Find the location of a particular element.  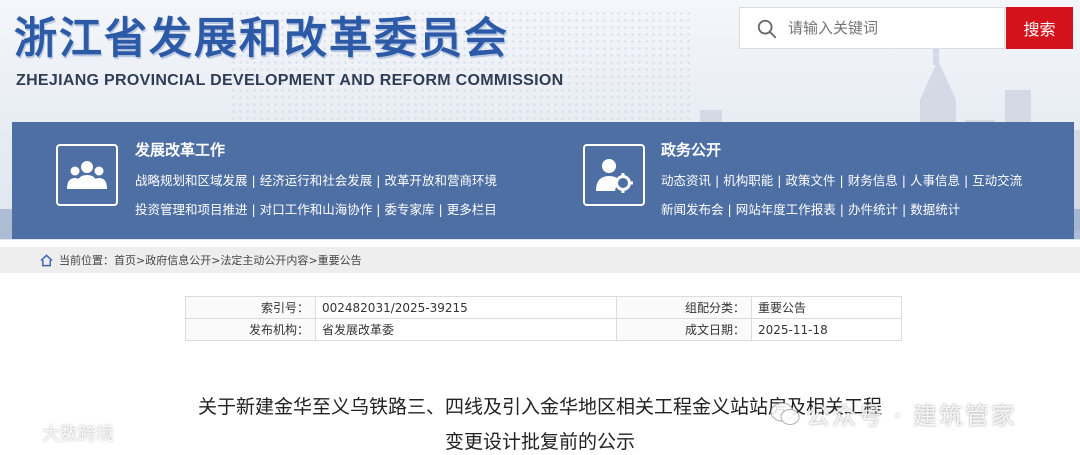

publisher-value: 省发展改革委 is located at coordinates (466, 329).